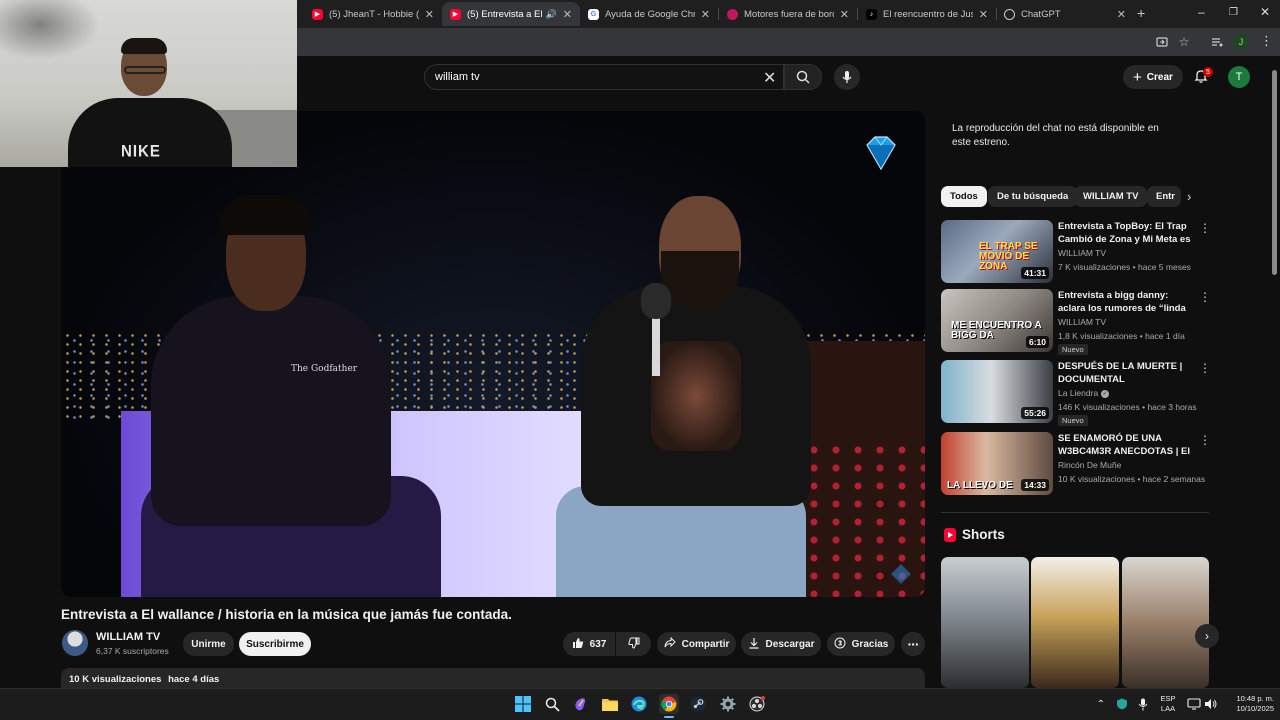 The height and width of the screenshot is (720, 1280). I want to click on minimize-icon: –, so click(1201, 12).